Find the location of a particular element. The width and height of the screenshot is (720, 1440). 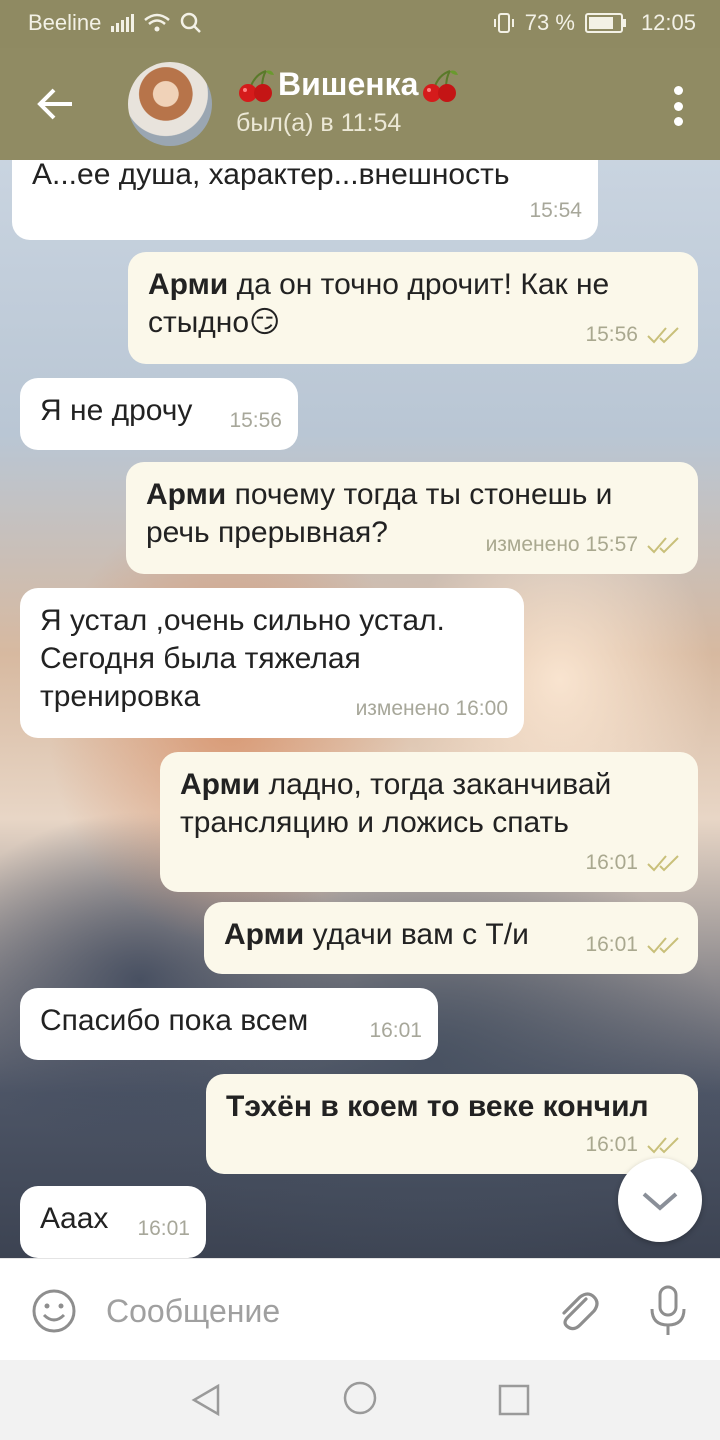

scroll-to-bottom-button is located at coordinates (660, 1200).